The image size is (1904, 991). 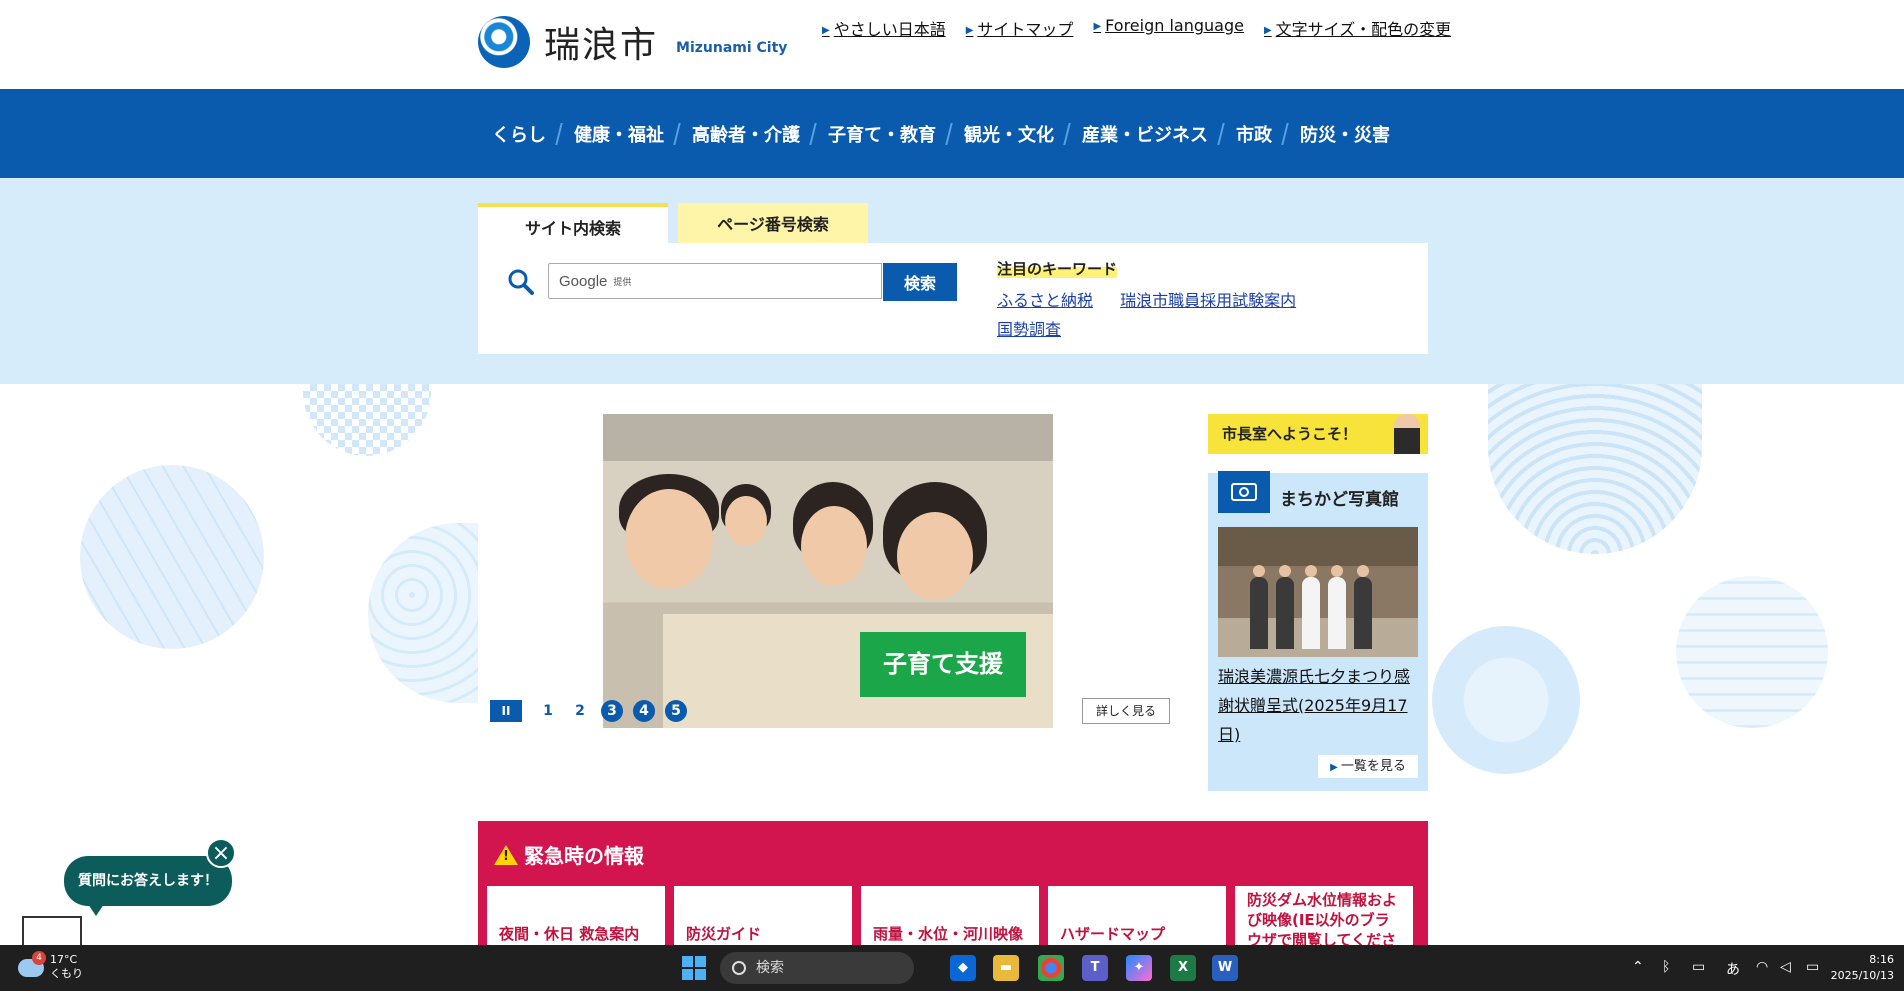 I want to click on emergency-card-rainfall: 雨量・水位・河川映像, so click(x=950, y=916).